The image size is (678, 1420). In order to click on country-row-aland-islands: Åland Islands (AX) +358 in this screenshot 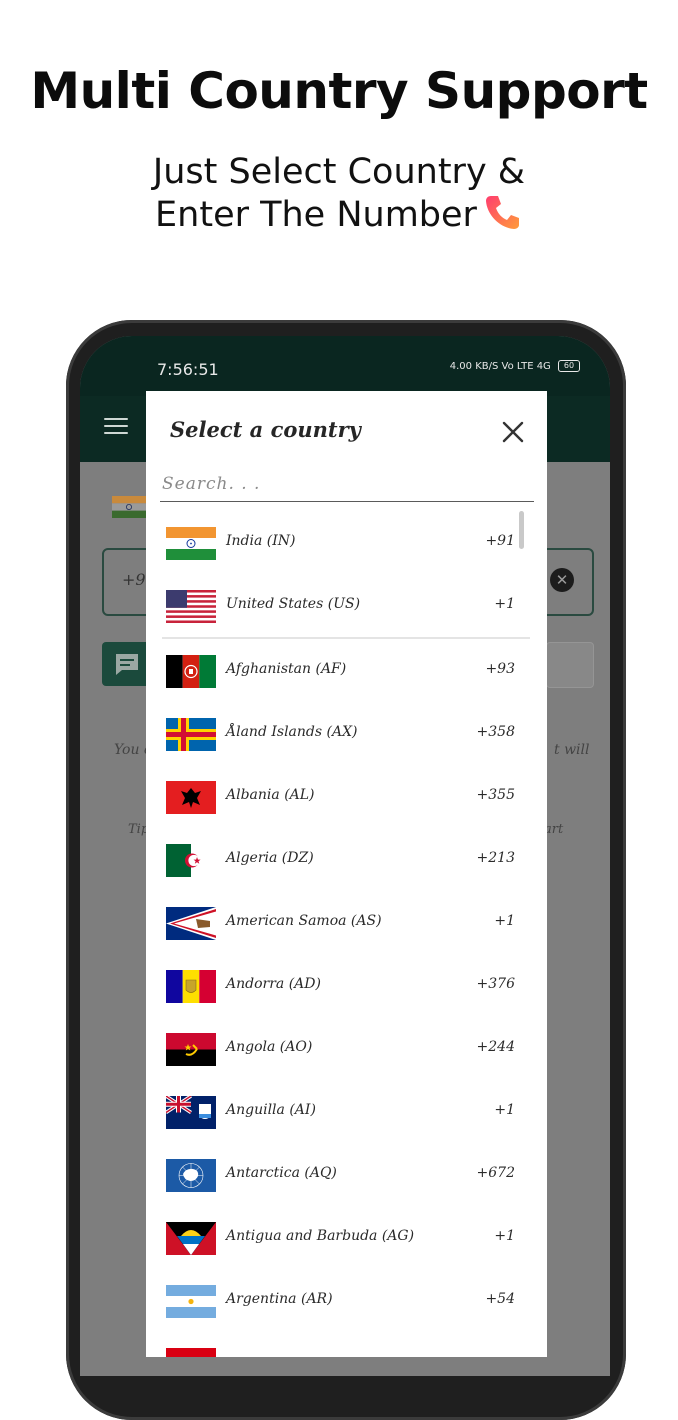, I will do `click(346, 733)`.